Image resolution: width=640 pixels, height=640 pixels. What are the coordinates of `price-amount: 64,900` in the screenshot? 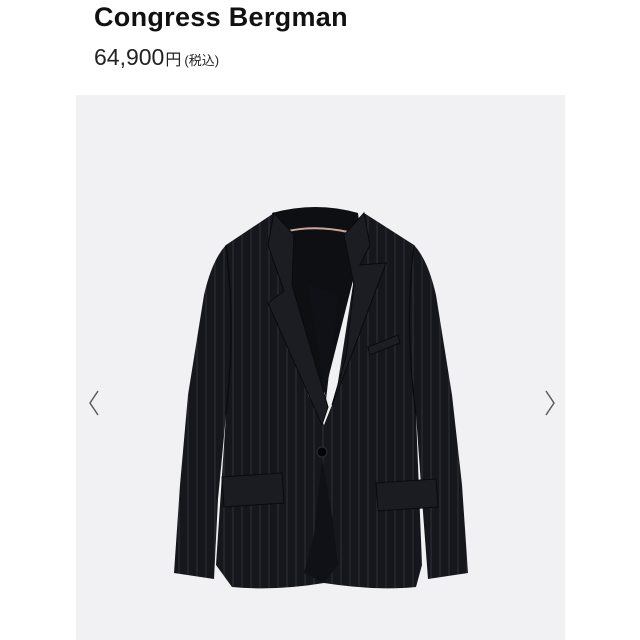 It's located at (129, 57).